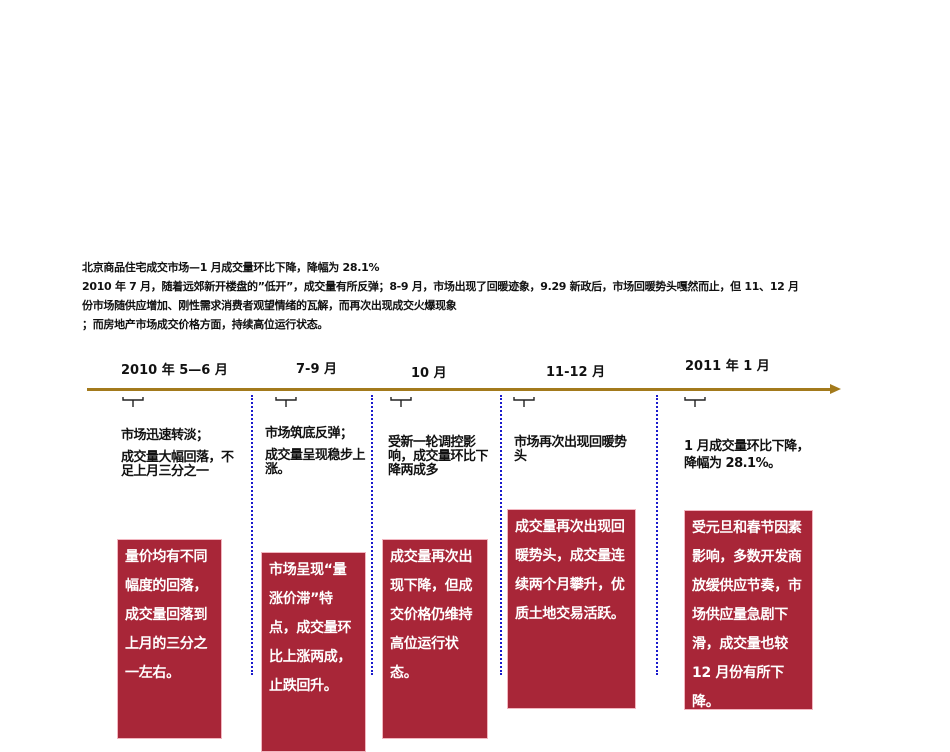 This screenshot has height=752, width=950. Describe the element at coordinates (309, 433) in the screenshot. I see `desc-line: 市场筑底反弹；` at that location.